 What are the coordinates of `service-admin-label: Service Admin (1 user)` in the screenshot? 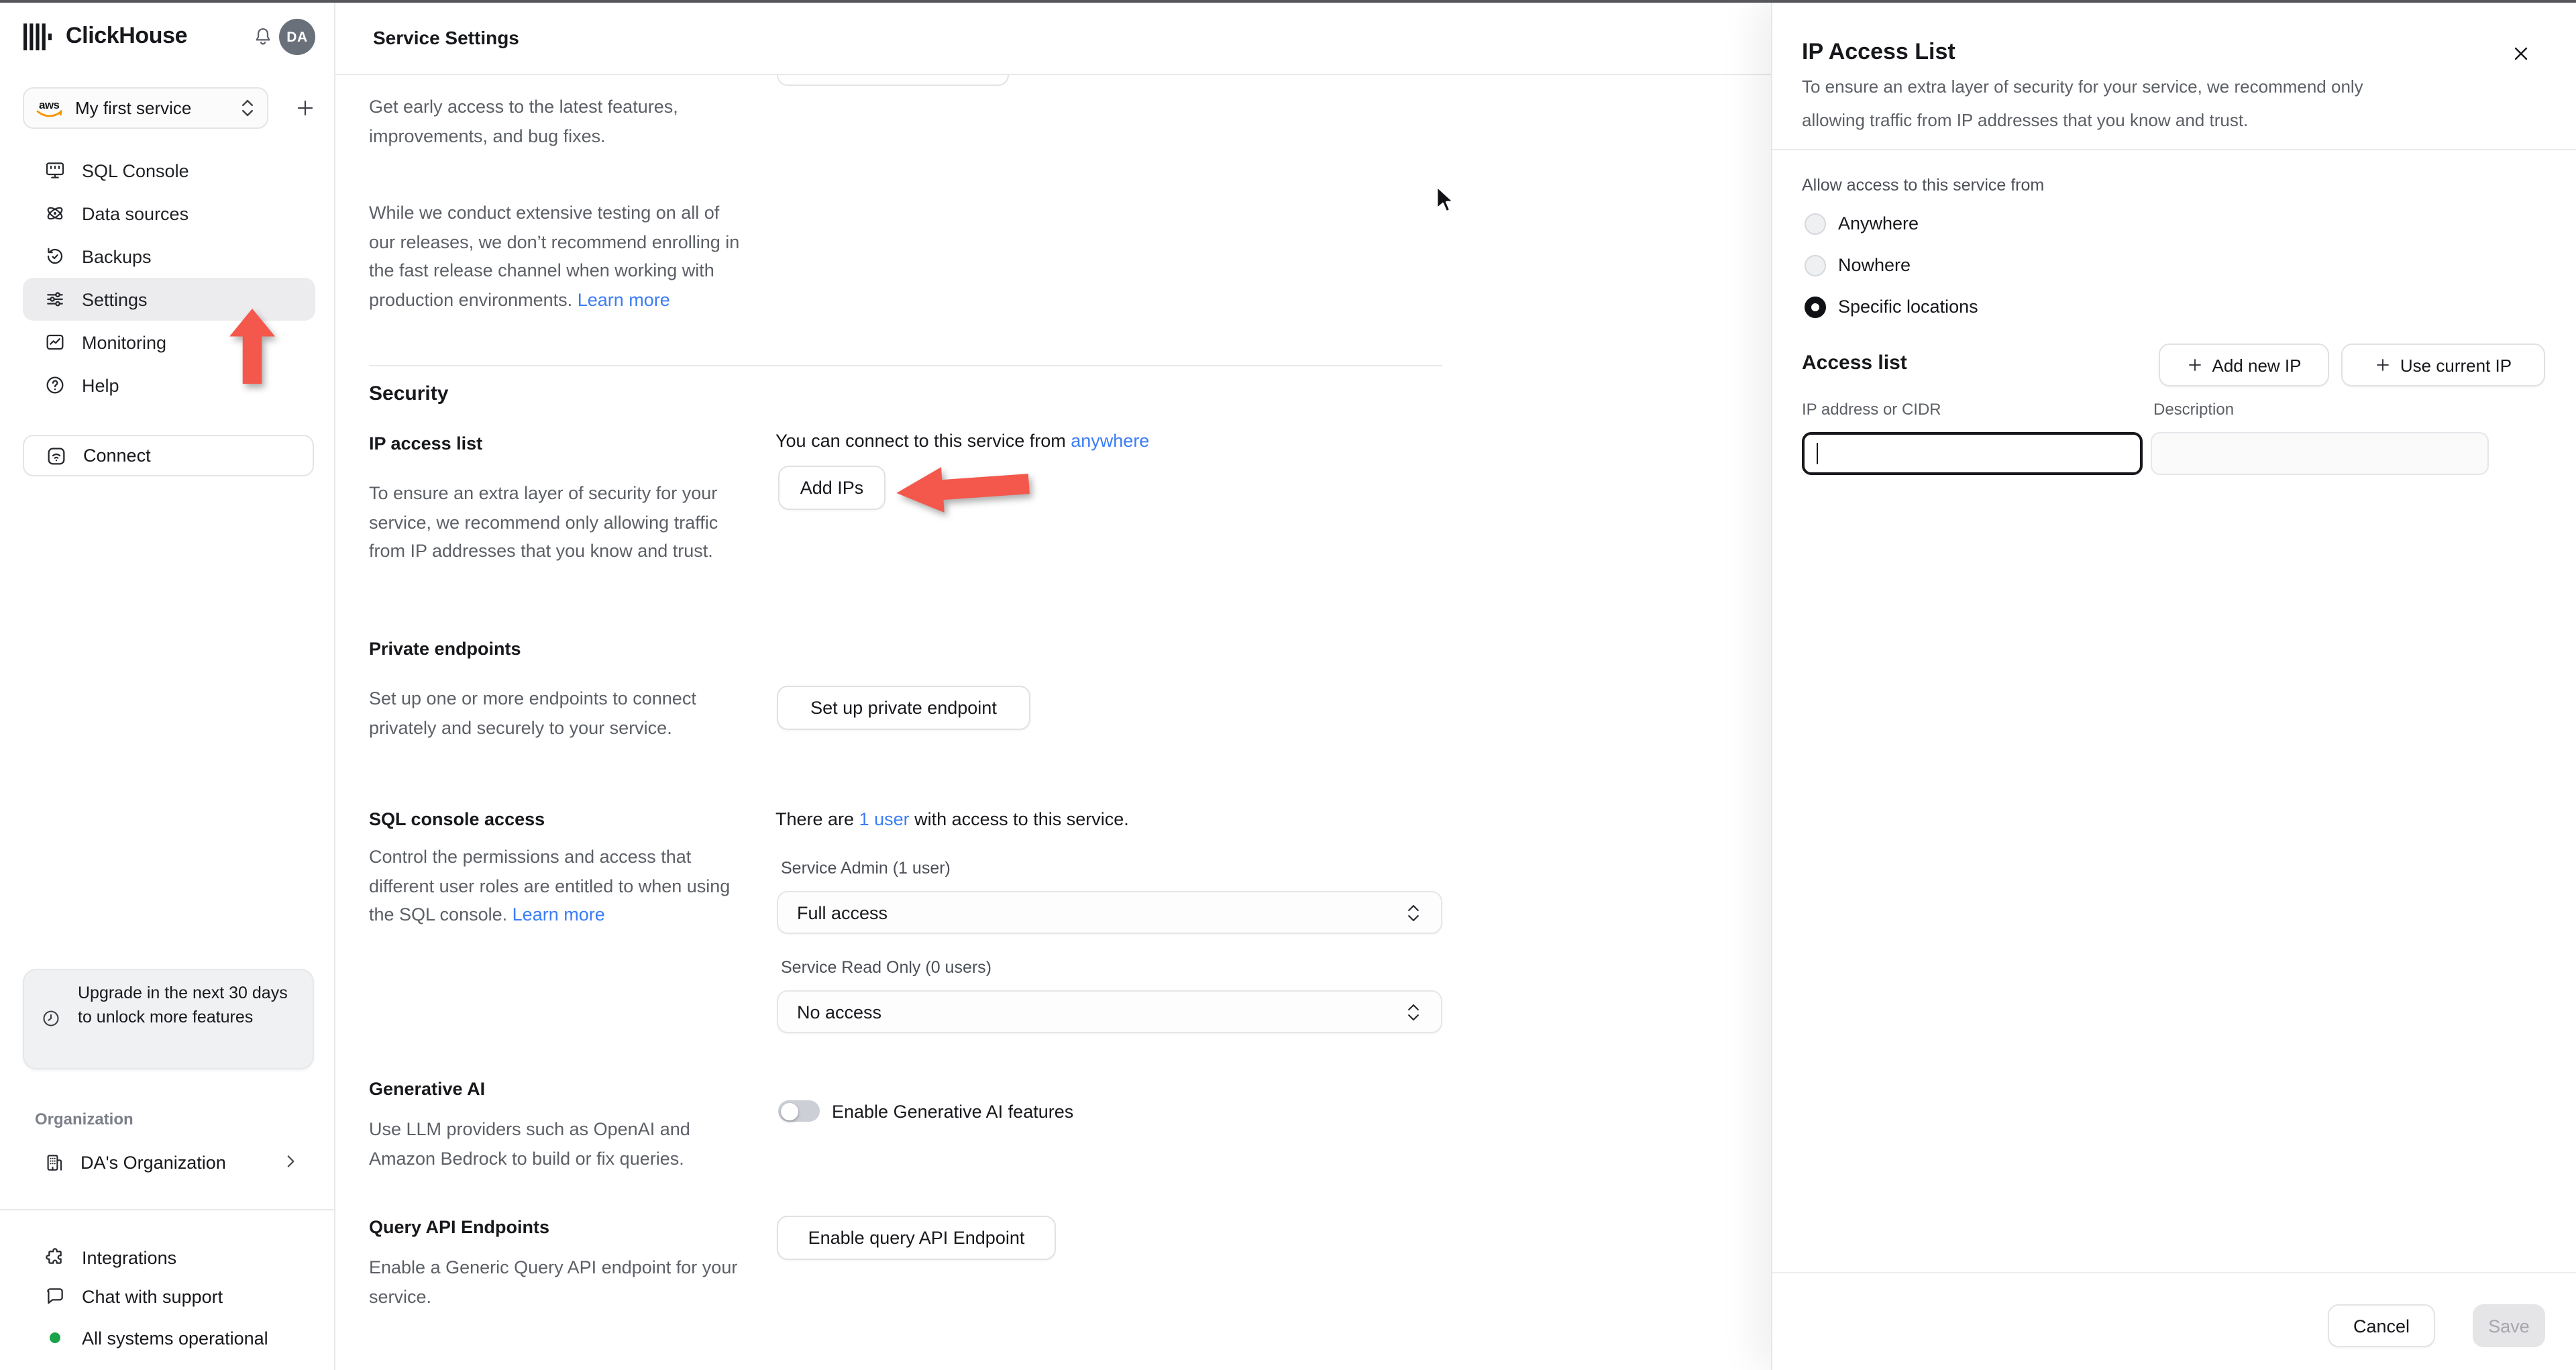 It's located at (866, 868).